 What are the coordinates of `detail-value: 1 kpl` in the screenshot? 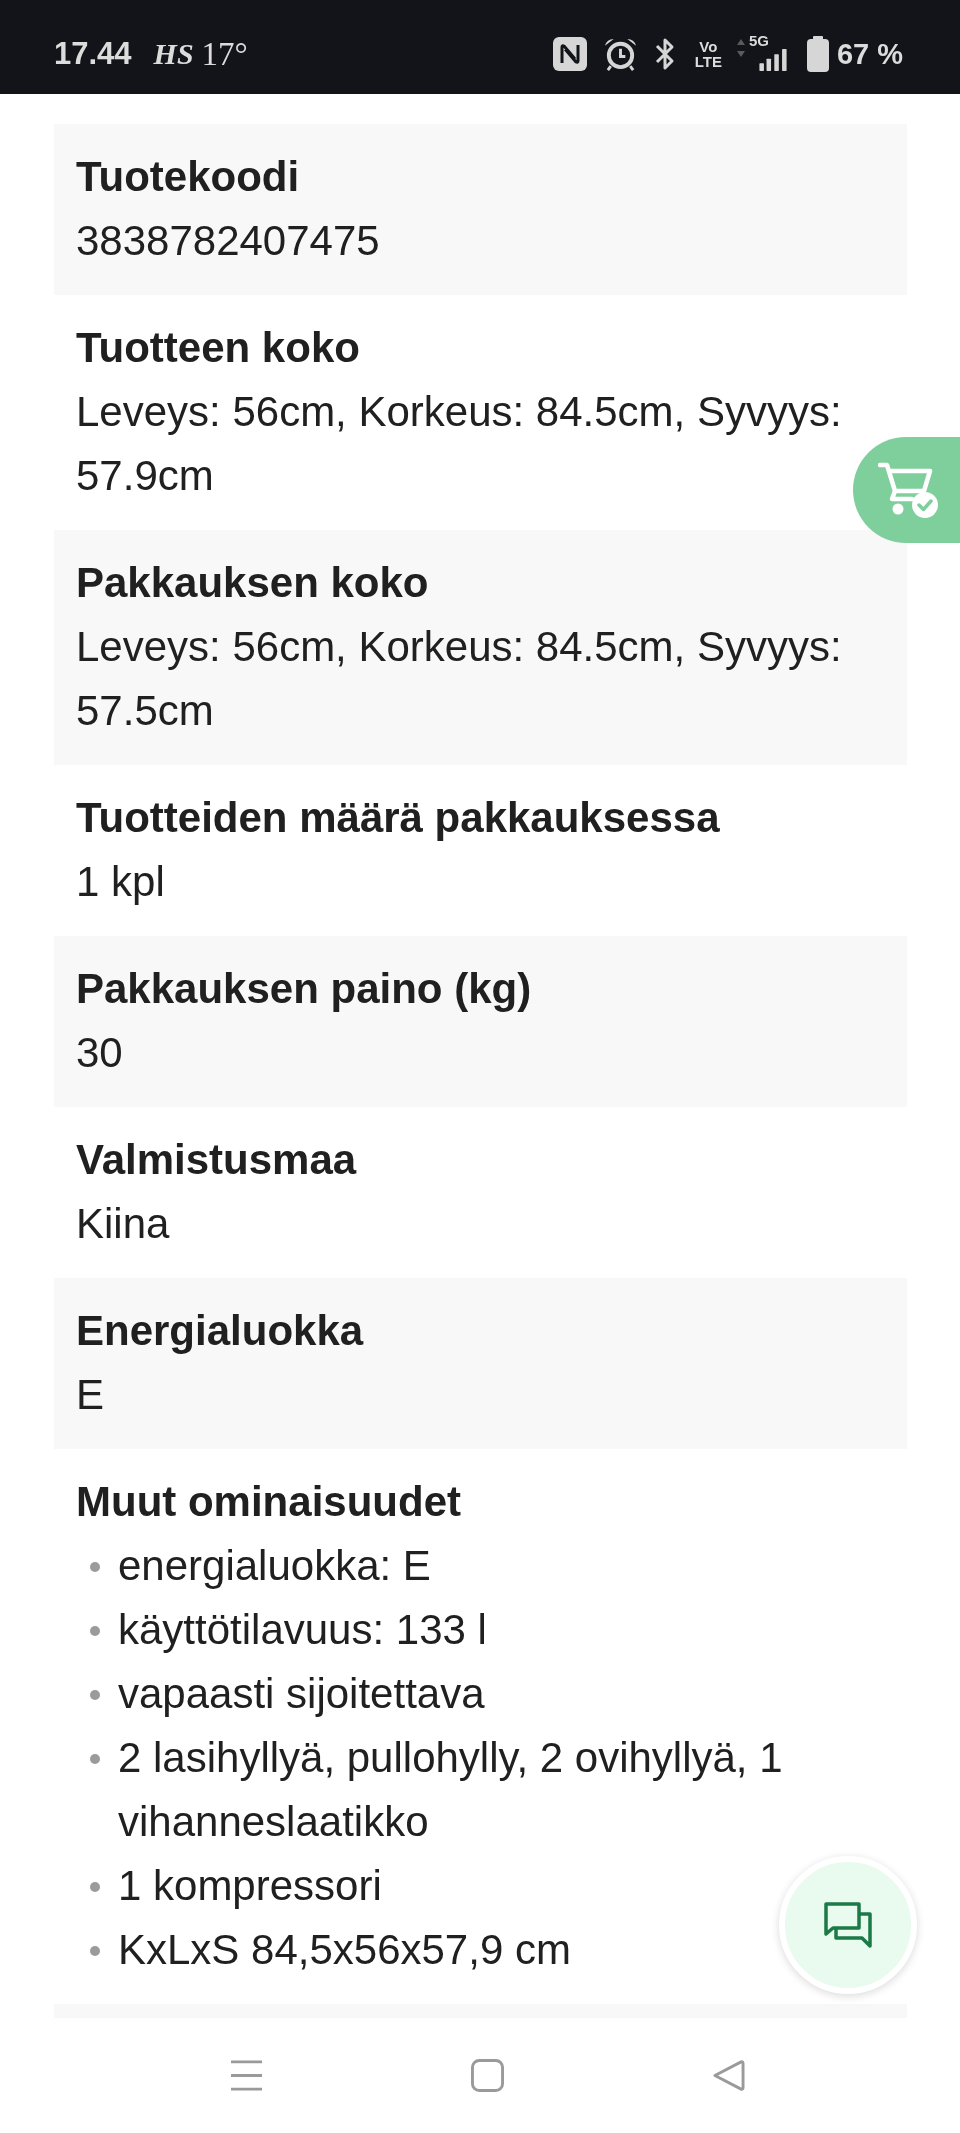 It's located at (121, 882).